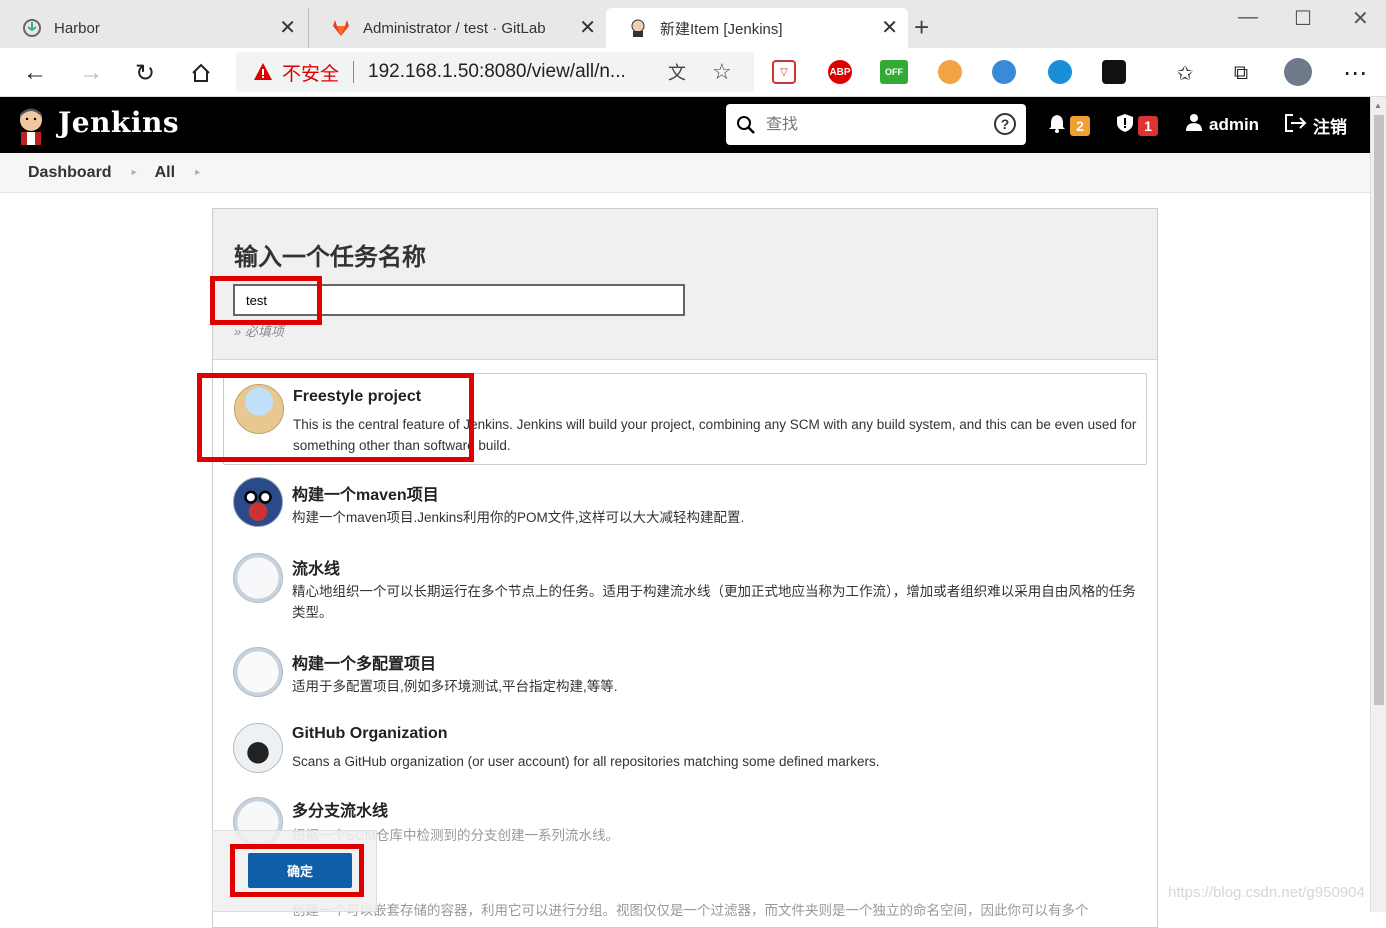 The width and height of the screenshot is (1386, 928). I want to click on breadcrumb-dashboard: Dashboard, so click(70, 173).